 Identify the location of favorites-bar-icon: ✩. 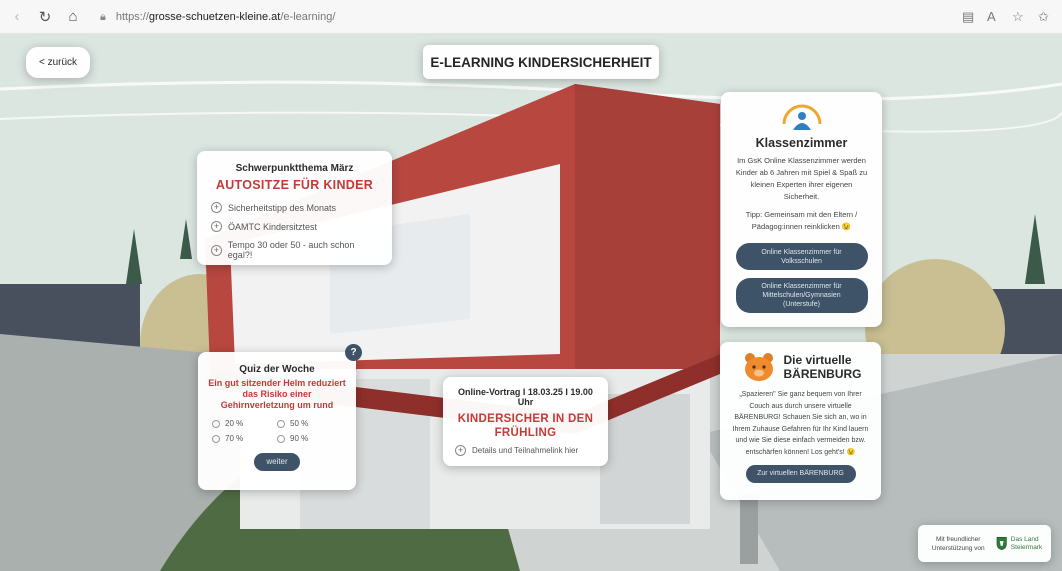
(1043, 17).